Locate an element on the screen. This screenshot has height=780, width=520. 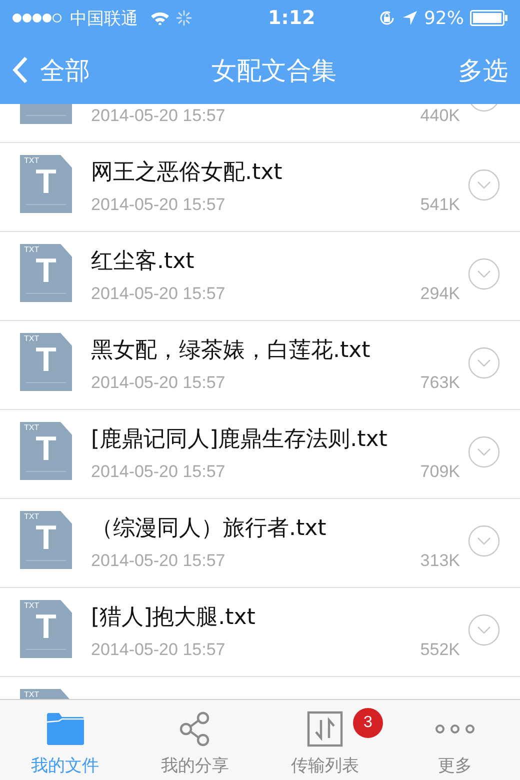
file-row: TXT T [鹿鼎记同人]鹿鼎生存法则.txt 2014-05-20 15:57 709K is located at coordinates (260, 454).